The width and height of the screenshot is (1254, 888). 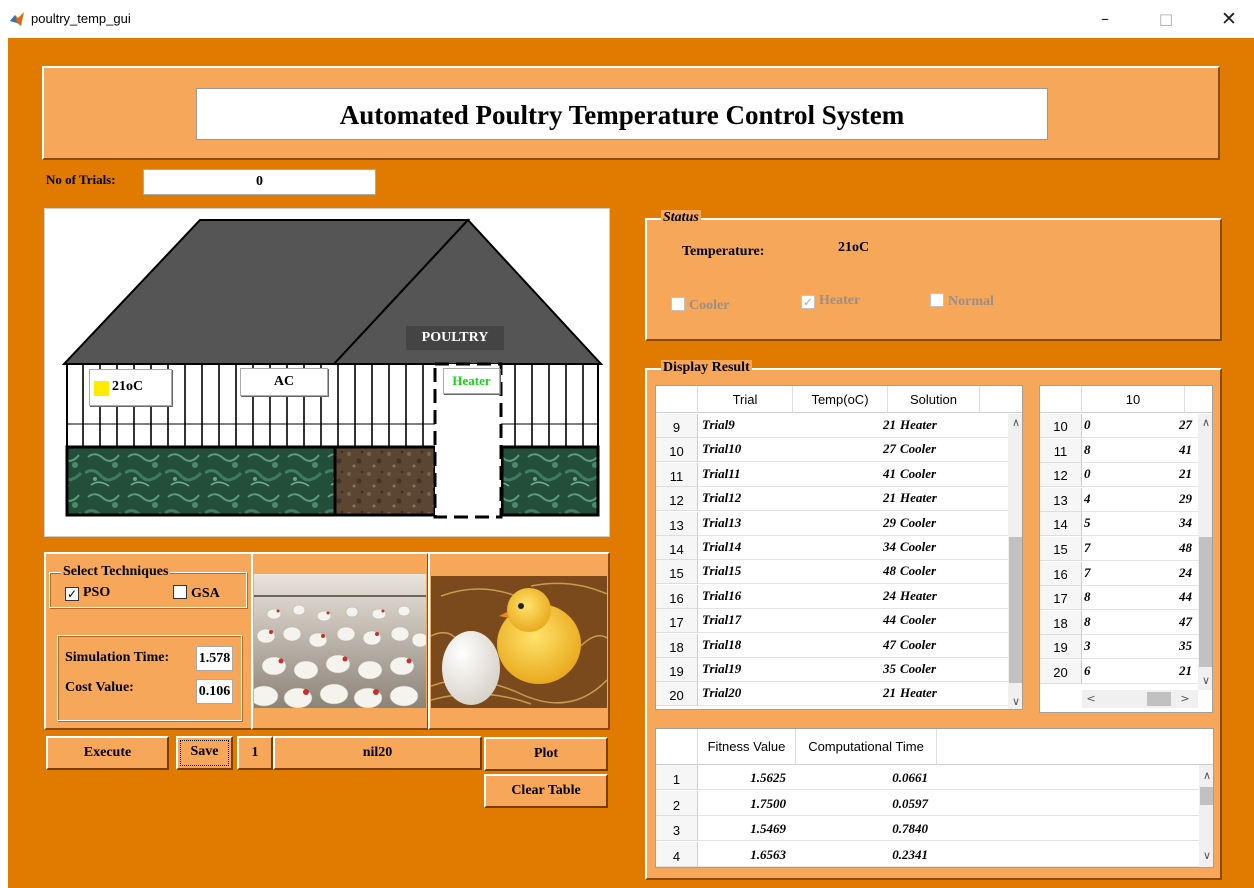 I want to click on cell-temp: 35, so click(x=886, y=669).